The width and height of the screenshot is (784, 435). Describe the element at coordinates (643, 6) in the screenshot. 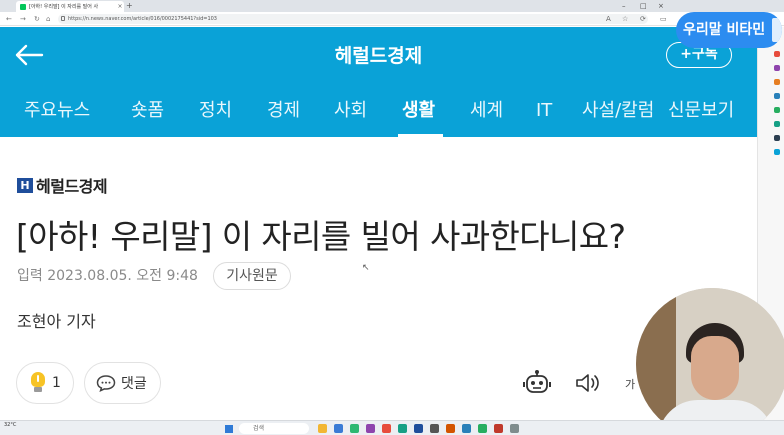

I see `maximize-button: □` at that location.